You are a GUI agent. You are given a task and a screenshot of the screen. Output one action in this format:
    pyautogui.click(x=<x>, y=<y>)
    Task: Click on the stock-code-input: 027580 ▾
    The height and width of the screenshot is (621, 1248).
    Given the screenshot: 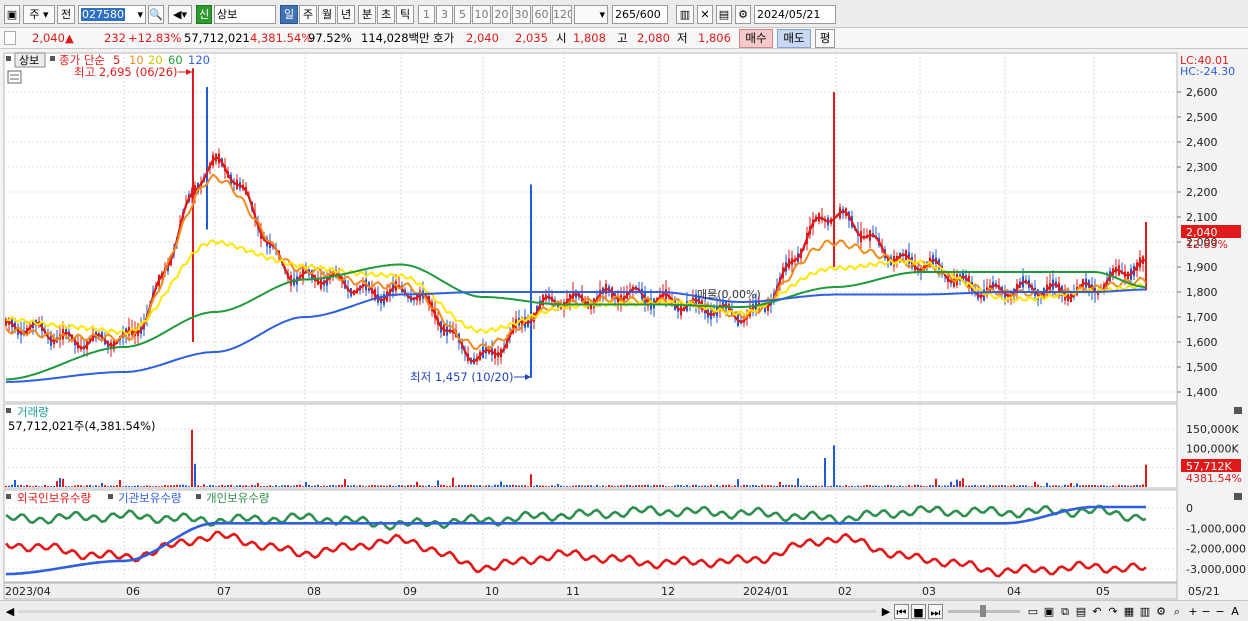 What is the action you would take?
    pyautogui.click(x=112, y=14)
    